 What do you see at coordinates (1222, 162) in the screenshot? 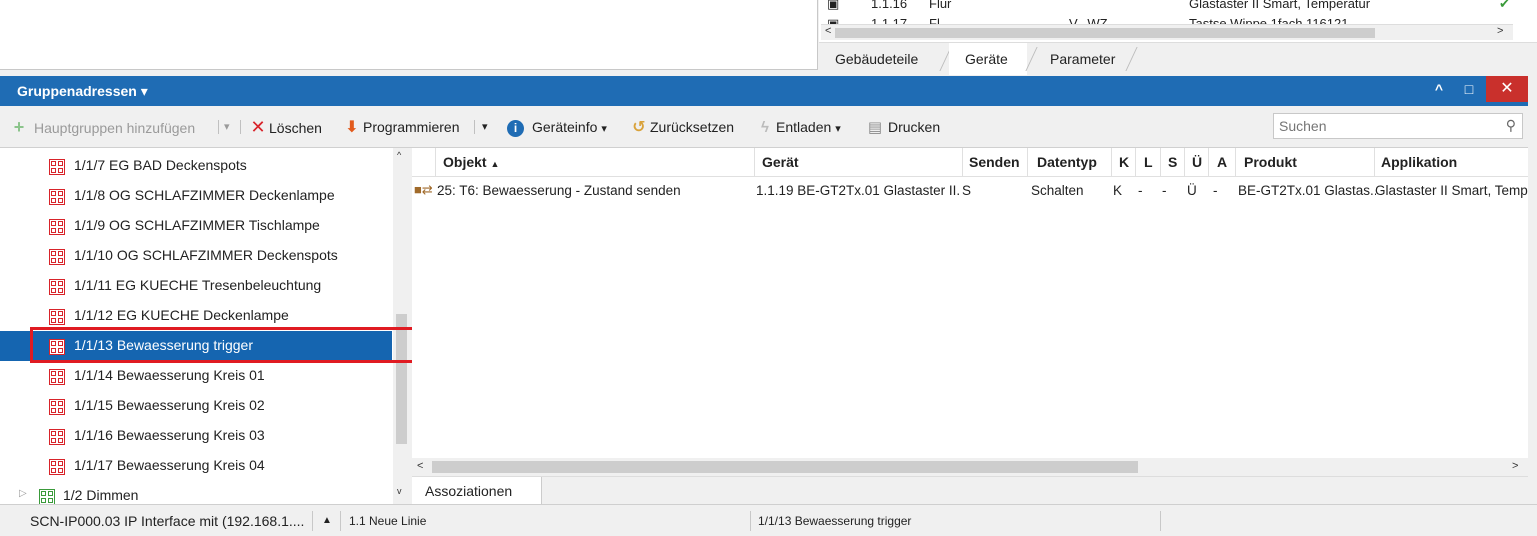
I see `column-header-a: A` at bounding box center [1222, 162].